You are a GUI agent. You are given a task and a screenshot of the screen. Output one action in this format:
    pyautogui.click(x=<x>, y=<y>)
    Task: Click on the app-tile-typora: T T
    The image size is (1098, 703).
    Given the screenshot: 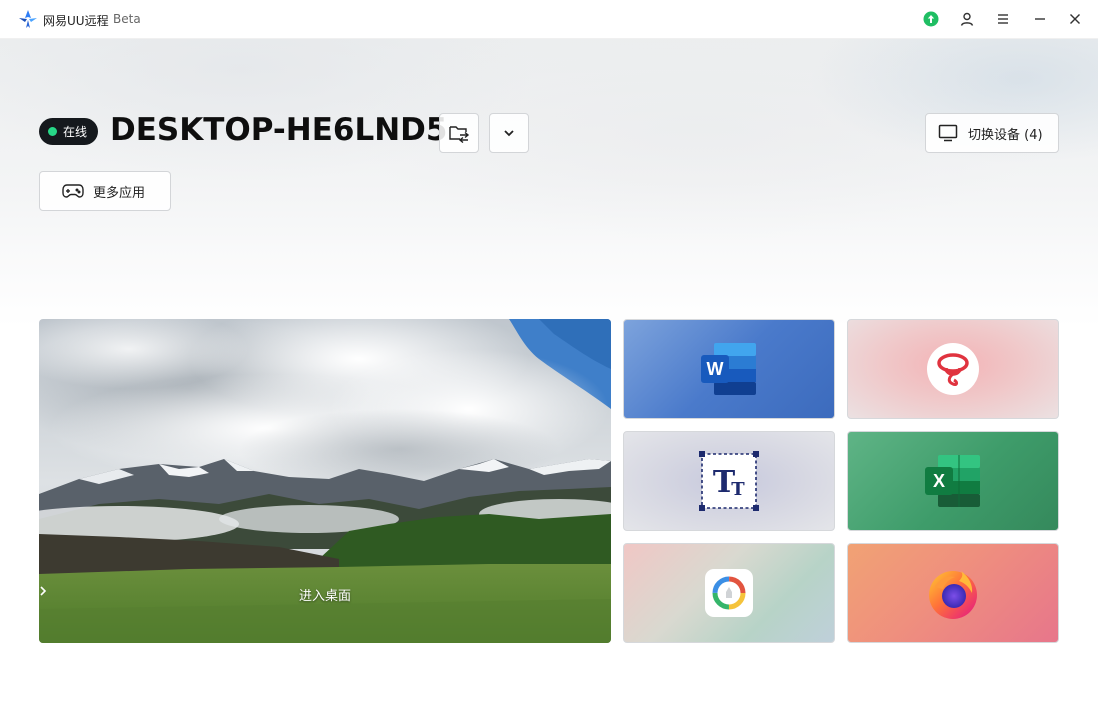 What is the action you would take?
    pyautogui.click(x=729, y=481)
    